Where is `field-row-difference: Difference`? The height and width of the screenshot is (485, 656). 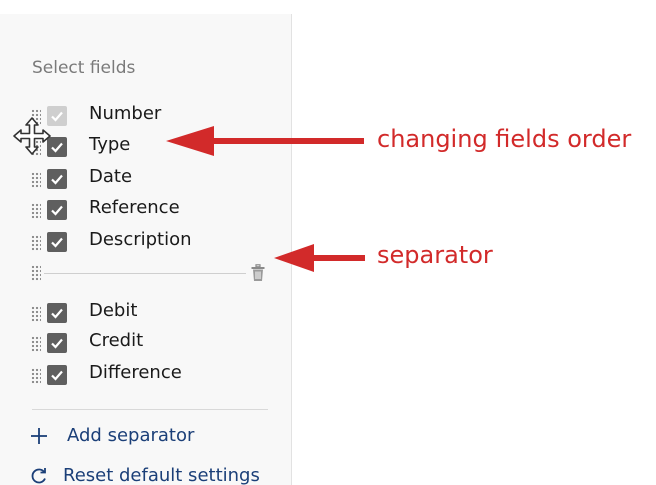 field-row-difference: Difference is located at coordinates (145, 373).